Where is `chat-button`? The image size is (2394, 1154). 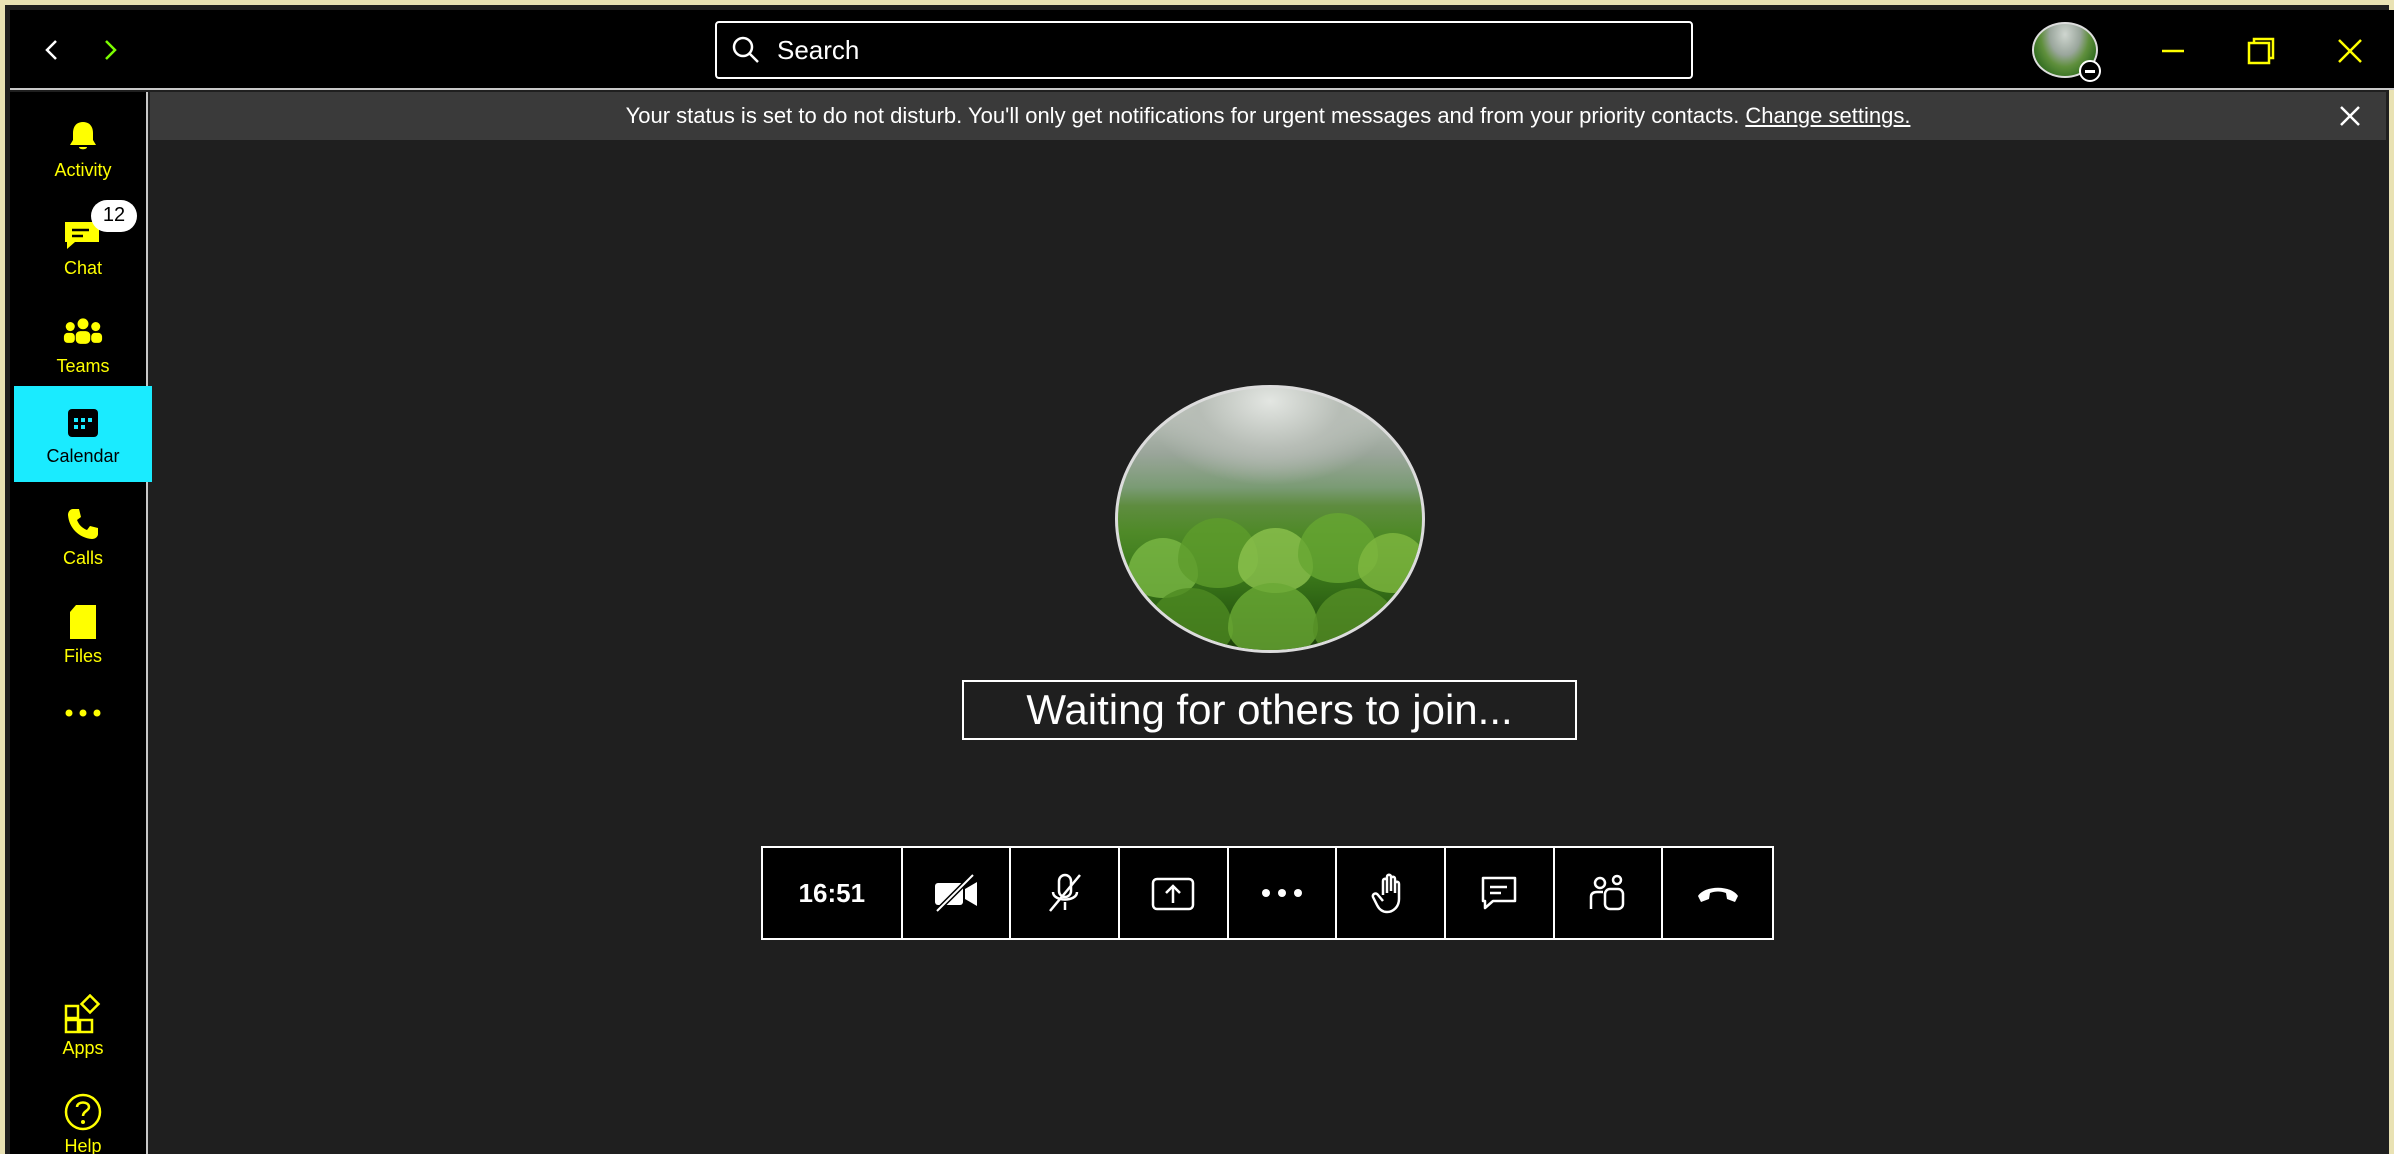 chat-button is located at coordinates (1500, 893).